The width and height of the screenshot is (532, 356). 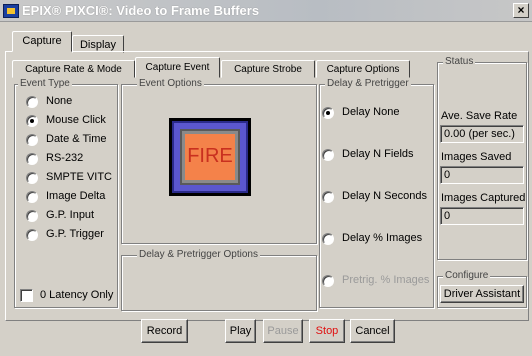 What do you see at coordinates (170, 83) in the screenshot?
I see `event-options-legend: Event Options` at bounding box center [170, 83].